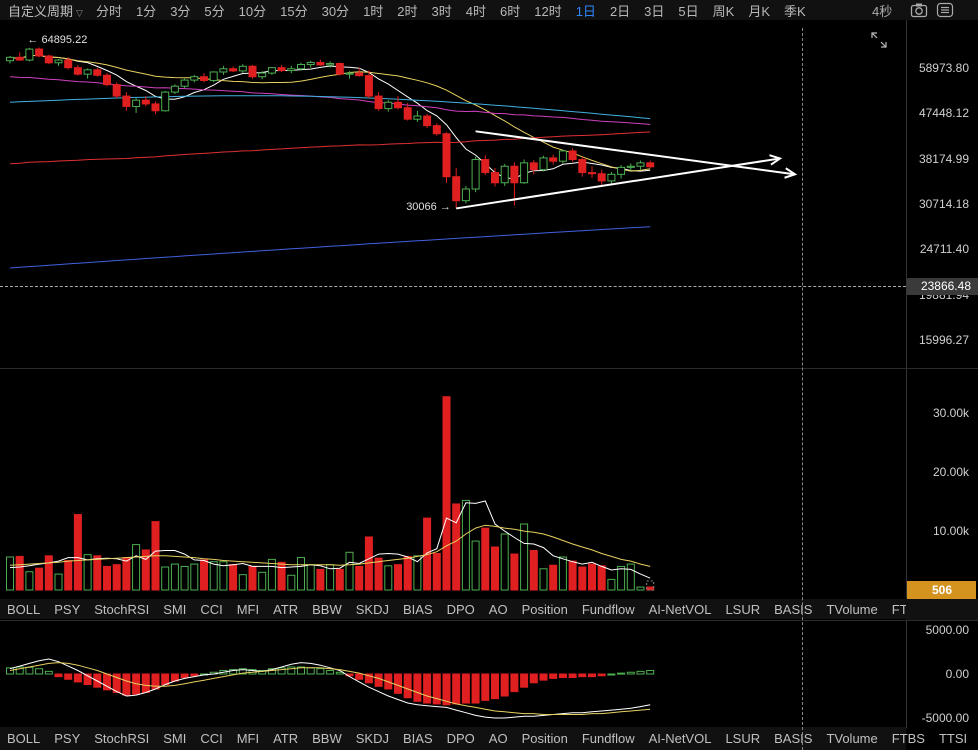  What do you see at coordinates (879, 40) in the screenshot?
I see `expand-icon` at bounding box center [879, 40].